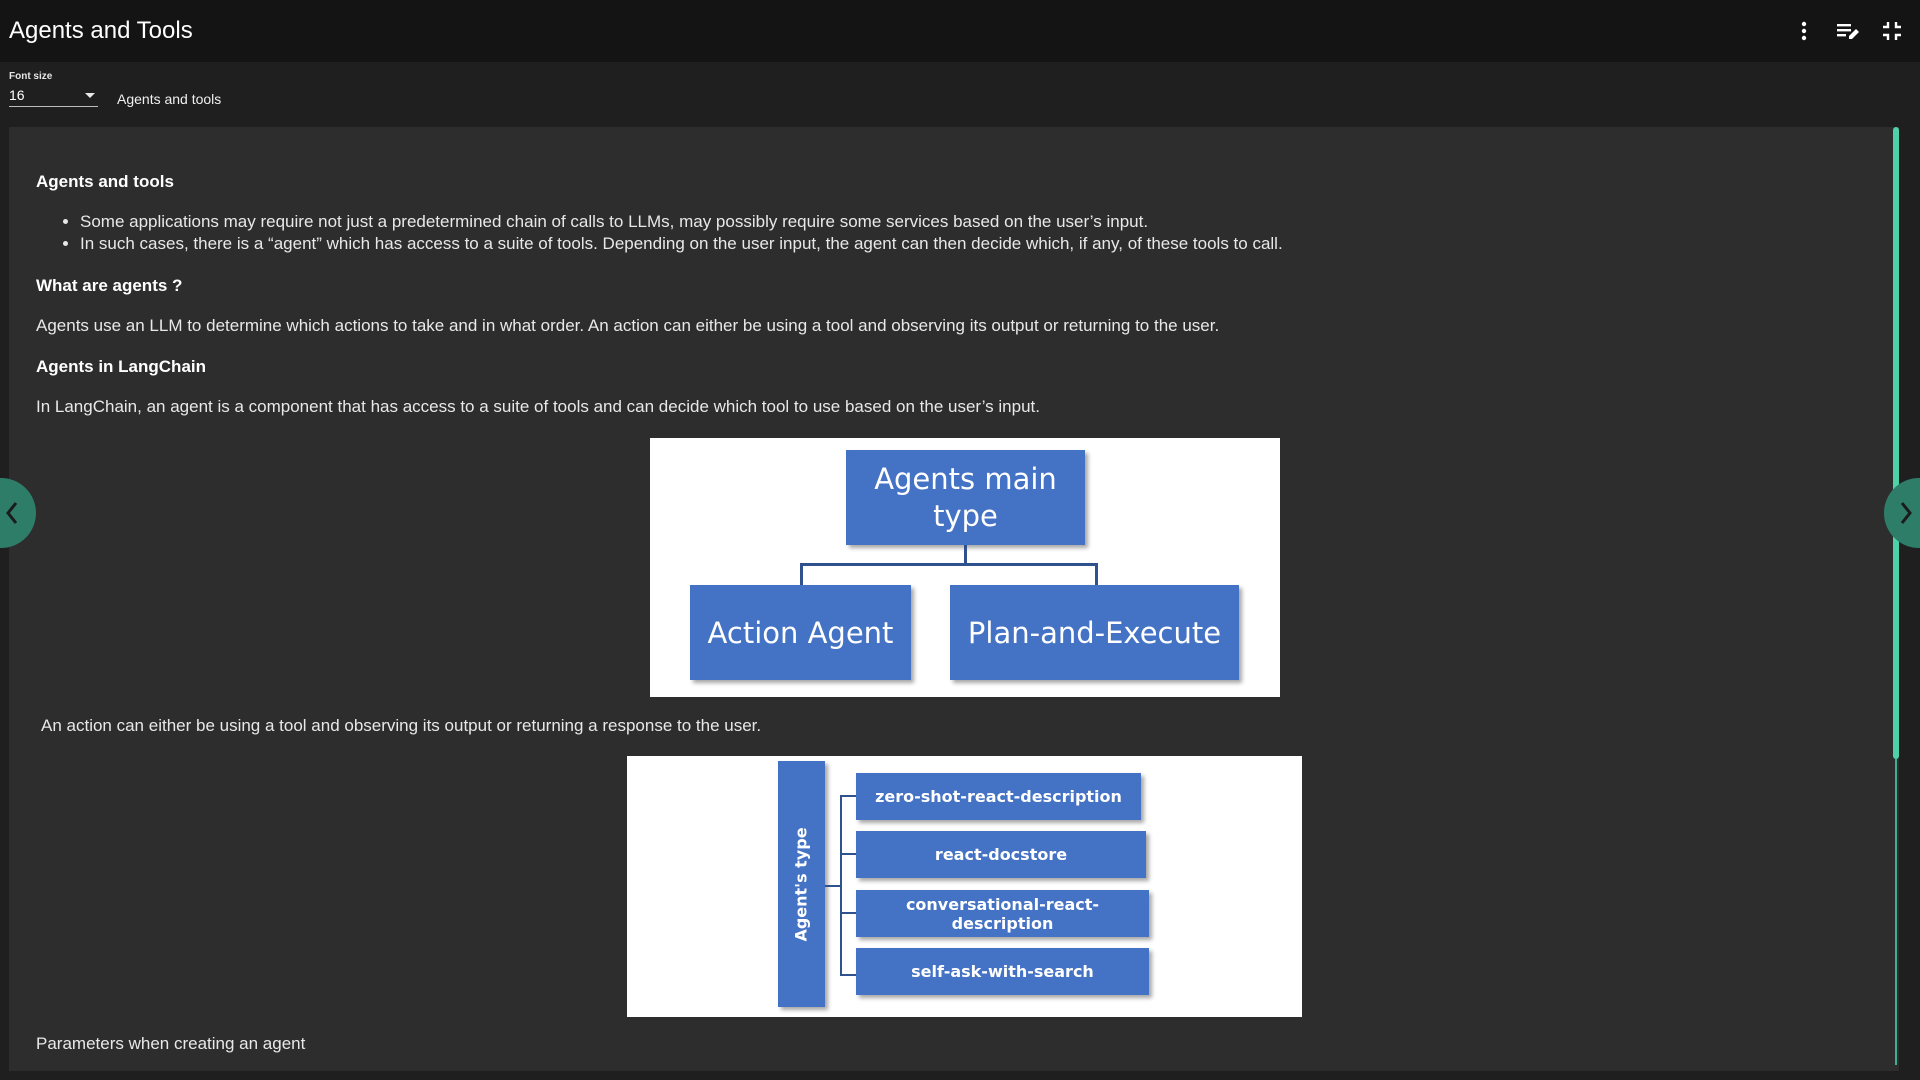 This screenshot has width=1920, height=1080. I want to click on title-bar: Agents and Tools, so click(960, 31).